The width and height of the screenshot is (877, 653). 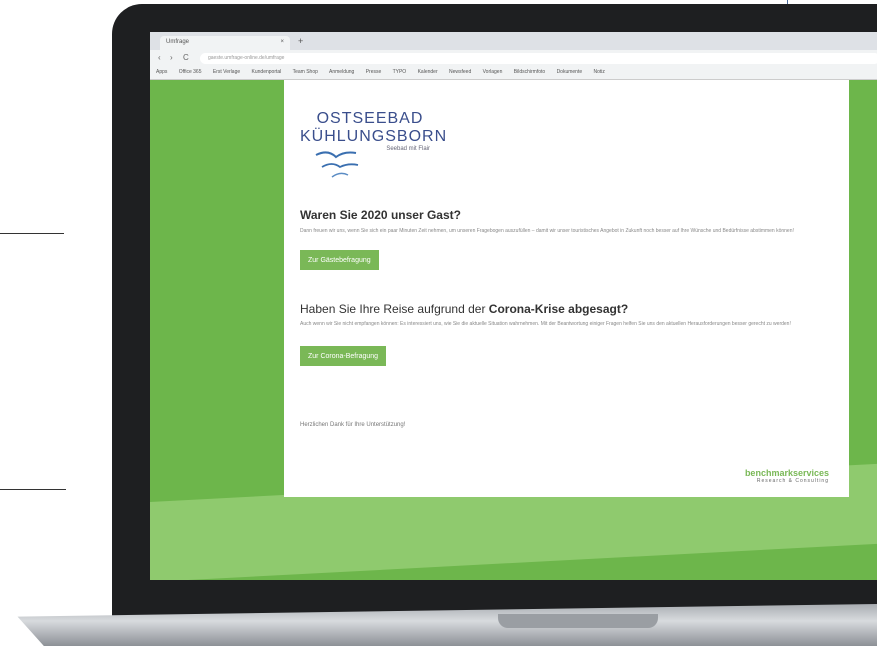 I want to click on bookmark-item: Erst Verlage, so click(x=226, y=72).